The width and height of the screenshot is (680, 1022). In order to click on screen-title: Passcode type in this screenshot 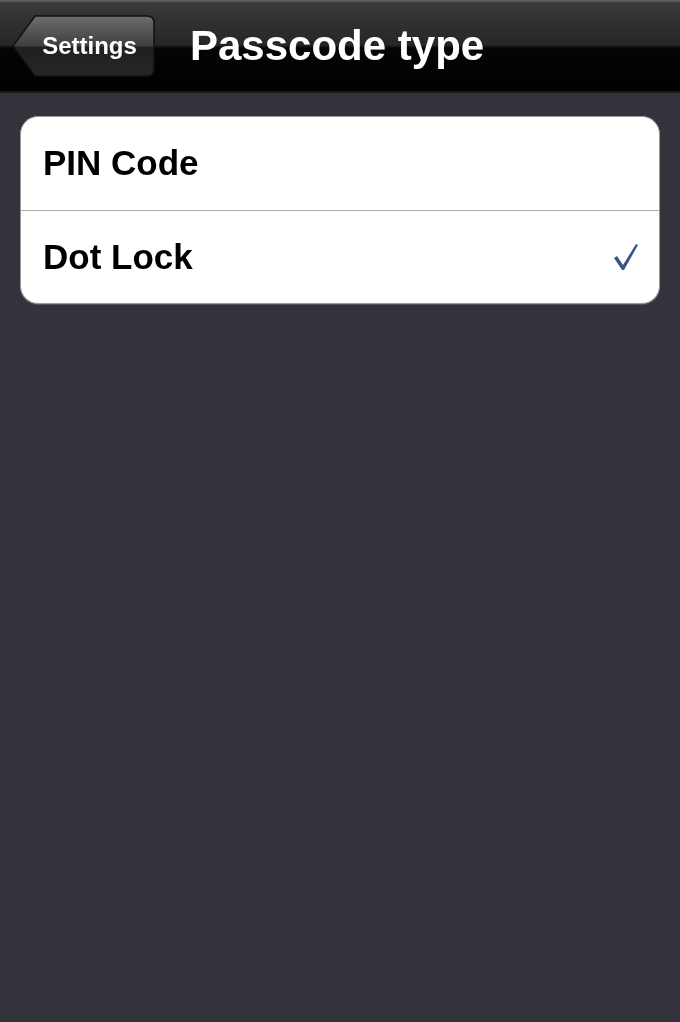, I will do `click(337, 45)`.